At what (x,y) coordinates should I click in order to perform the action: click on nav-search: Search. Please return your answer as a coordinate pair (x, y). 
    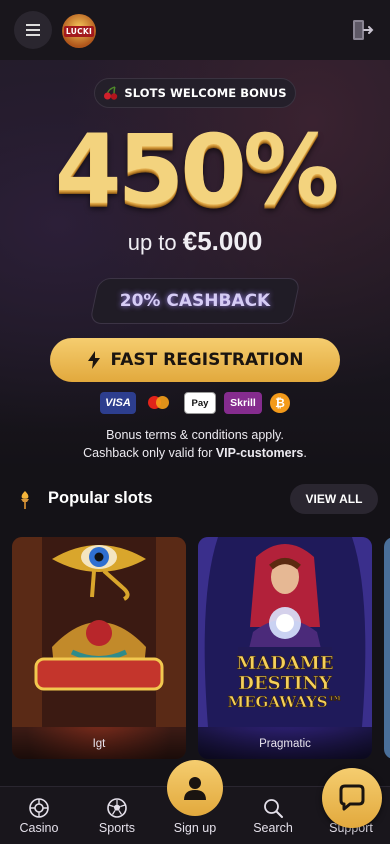
    Looking at the image, I should click on (273, 815).